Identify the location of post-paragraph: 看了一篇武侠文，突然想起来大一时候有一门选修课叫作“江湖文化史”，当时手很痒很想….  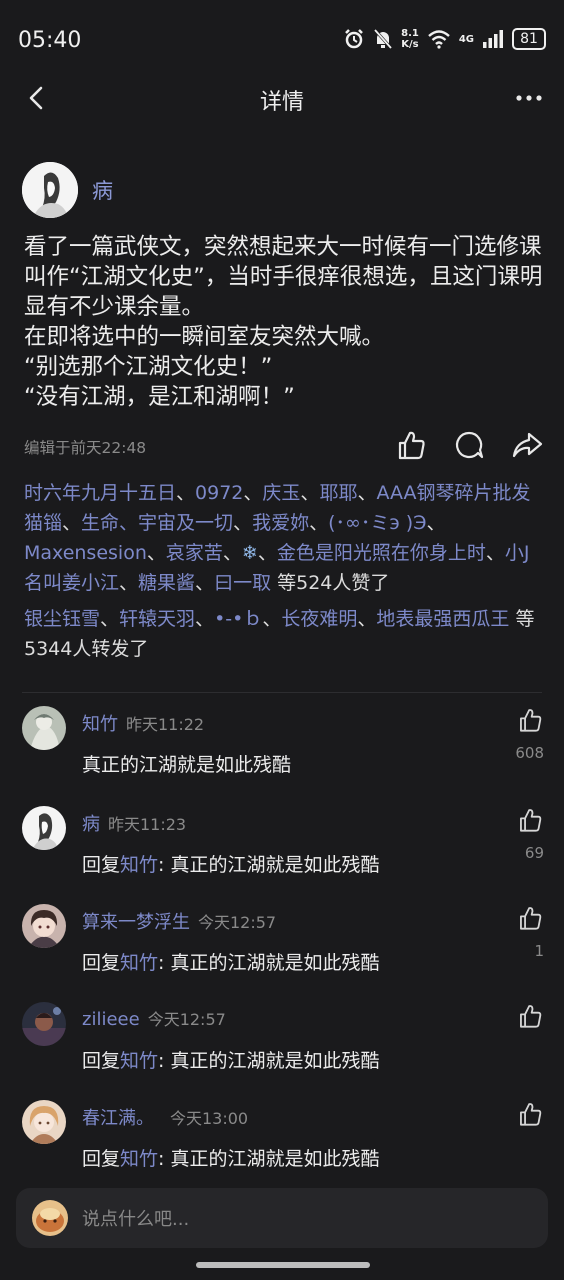
(283, 277).